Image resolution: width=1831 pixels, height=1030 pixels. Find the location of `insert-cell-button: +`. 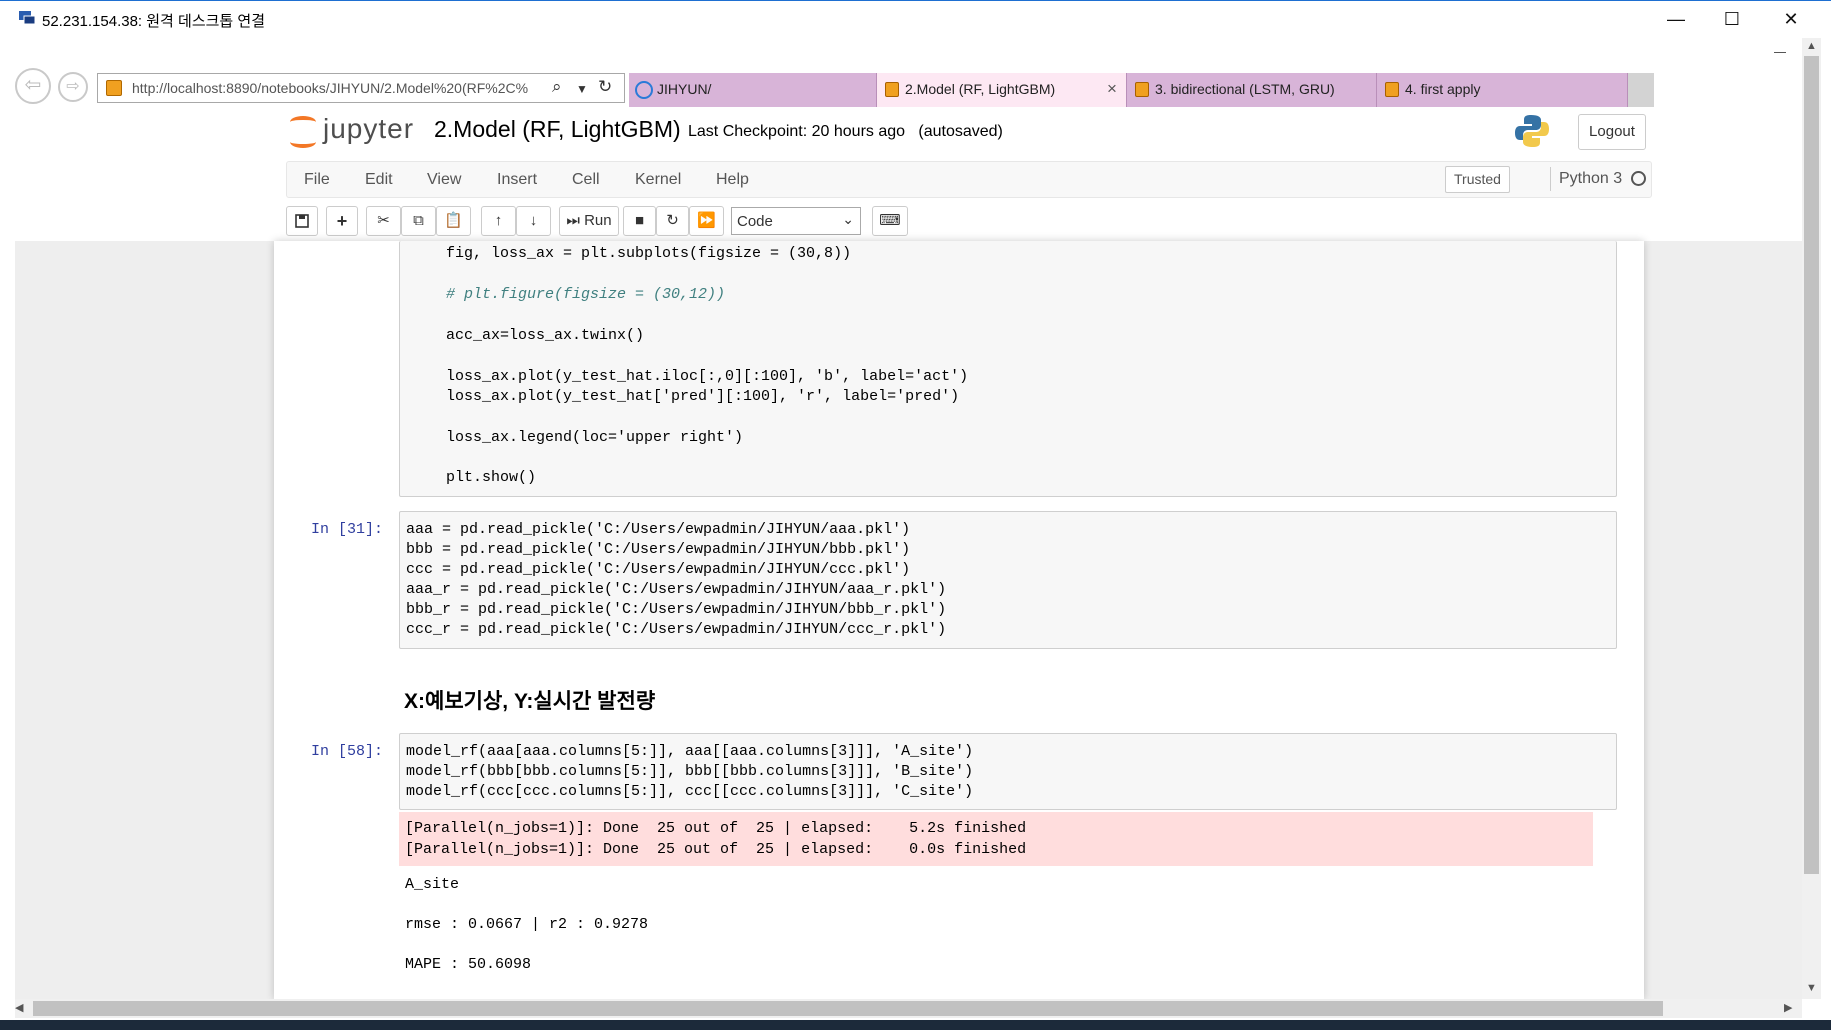

insert-cell-button: + is located at coordinates (342, 221).